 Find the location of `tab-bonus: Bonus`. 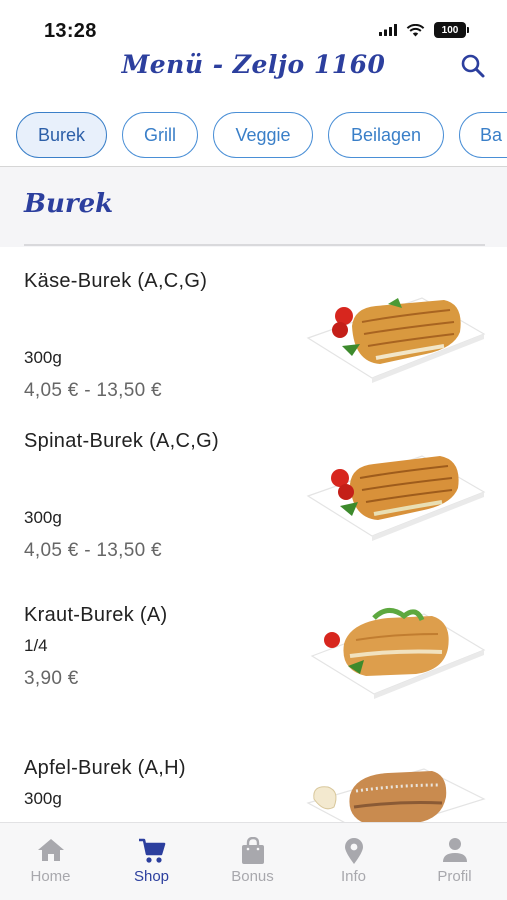

tab-bonus: Bonus is located at coordinates (252, 861).